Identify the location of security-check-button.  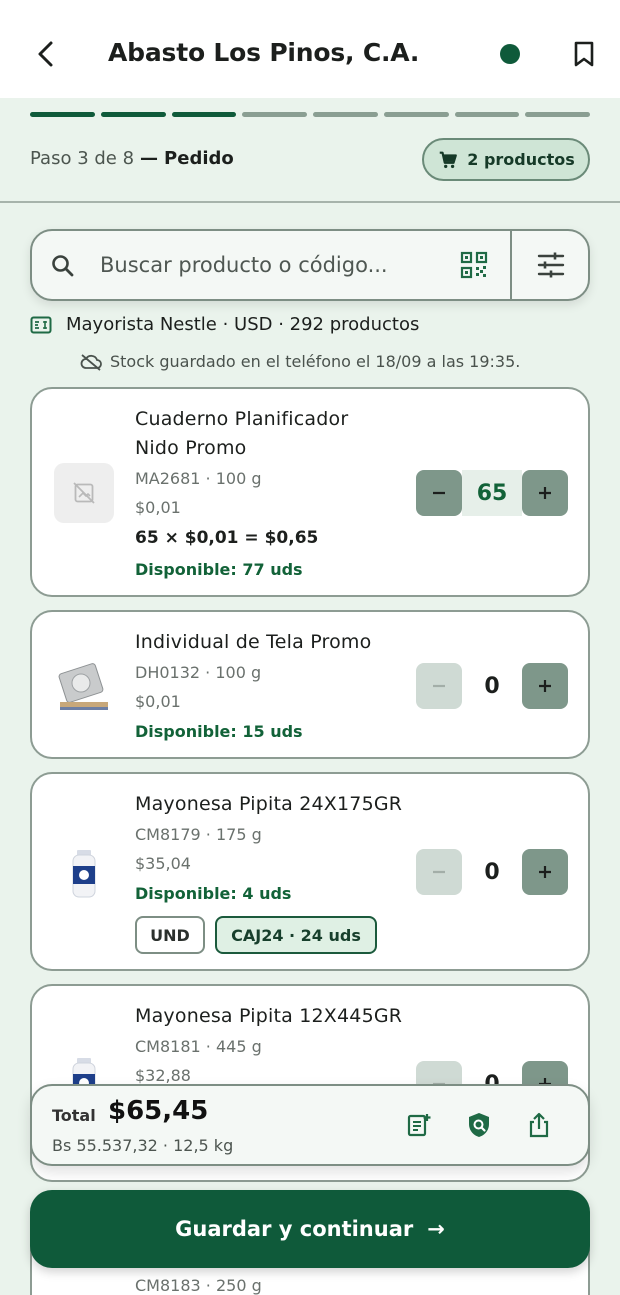
(479, 1125).